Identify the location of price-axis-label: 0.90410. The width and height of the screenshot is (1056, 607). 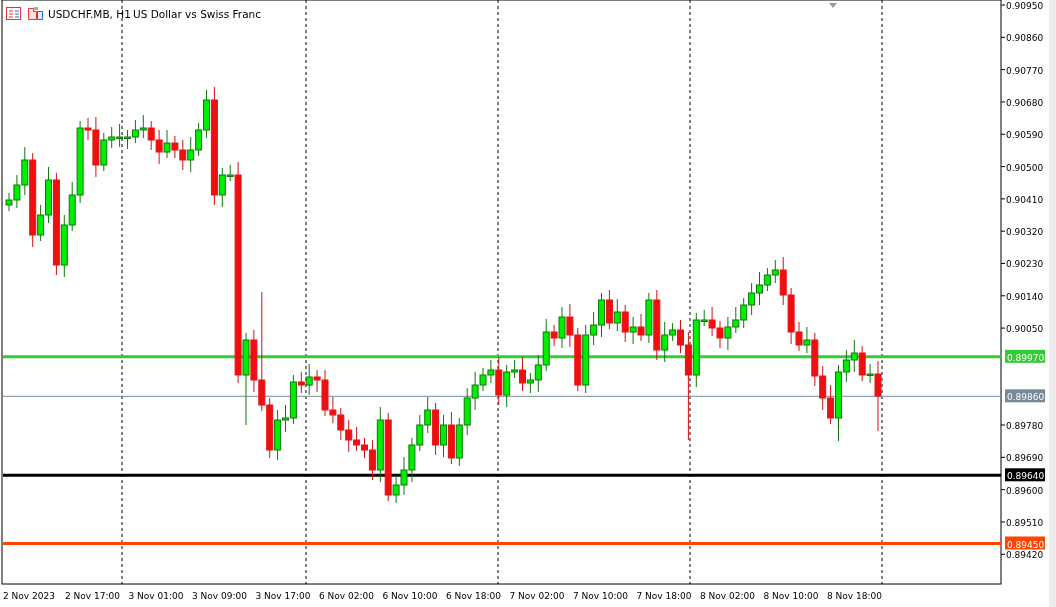
(1025, 199).